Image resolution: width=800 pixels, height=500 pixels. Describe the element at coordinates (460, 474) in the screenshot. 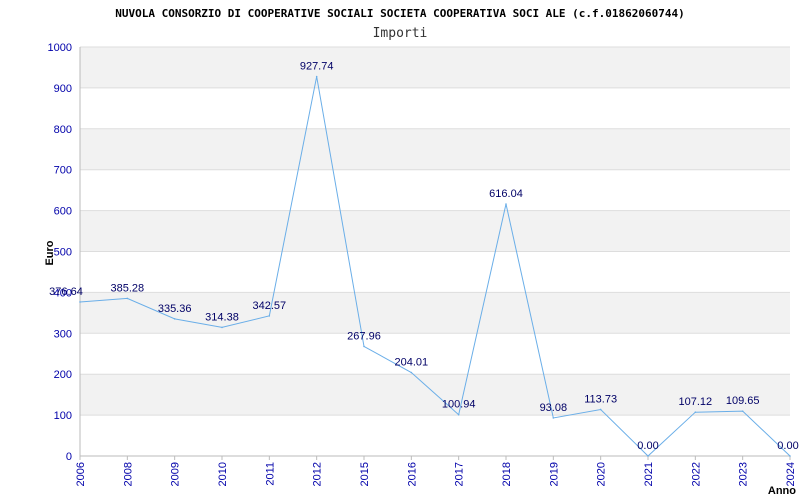

I see `x-tick-label: 2017` at that location.